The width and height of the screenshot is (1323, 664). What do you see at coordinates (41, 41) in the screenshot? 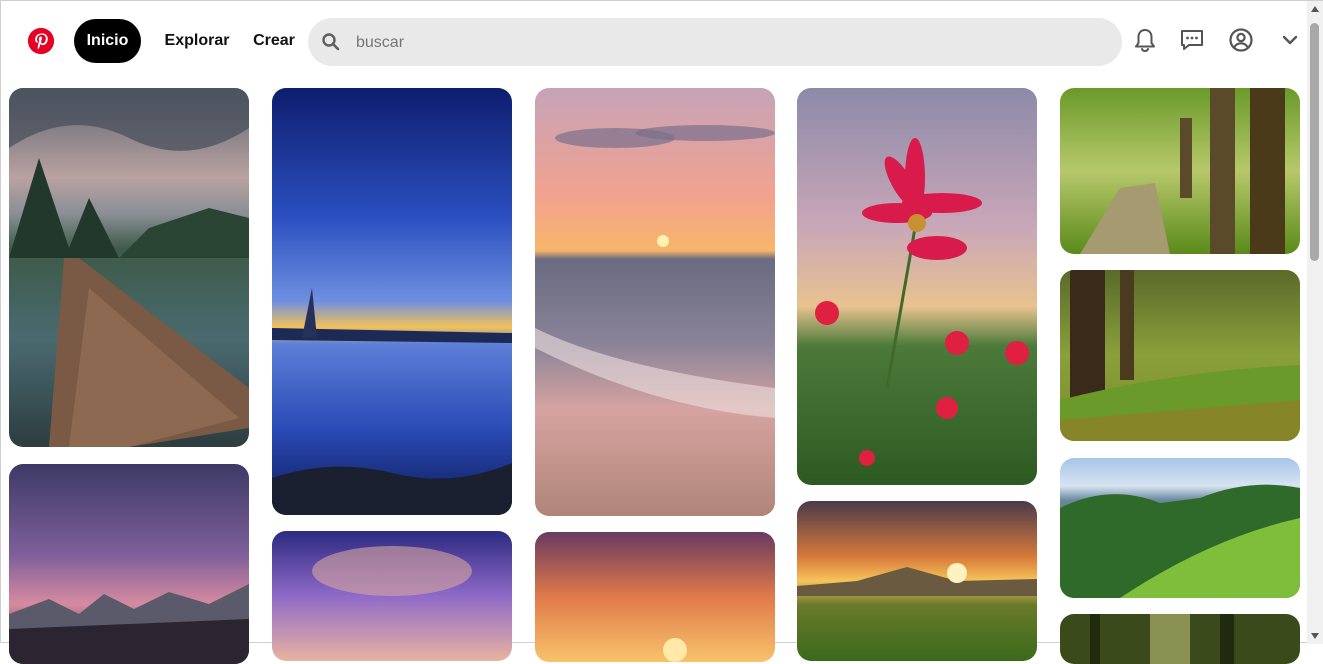
I see `pinterest-logo-icon` at bounding box center [41, 41].